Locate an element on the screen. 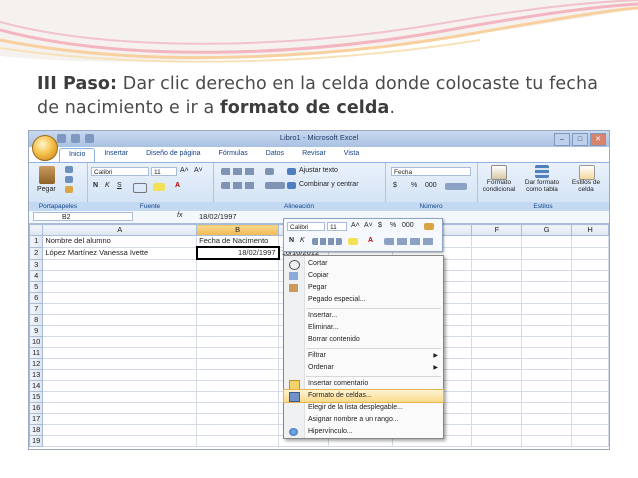 This screenshot has height=478, width=638. row-header: 4 is located at coordinates (36, 276).